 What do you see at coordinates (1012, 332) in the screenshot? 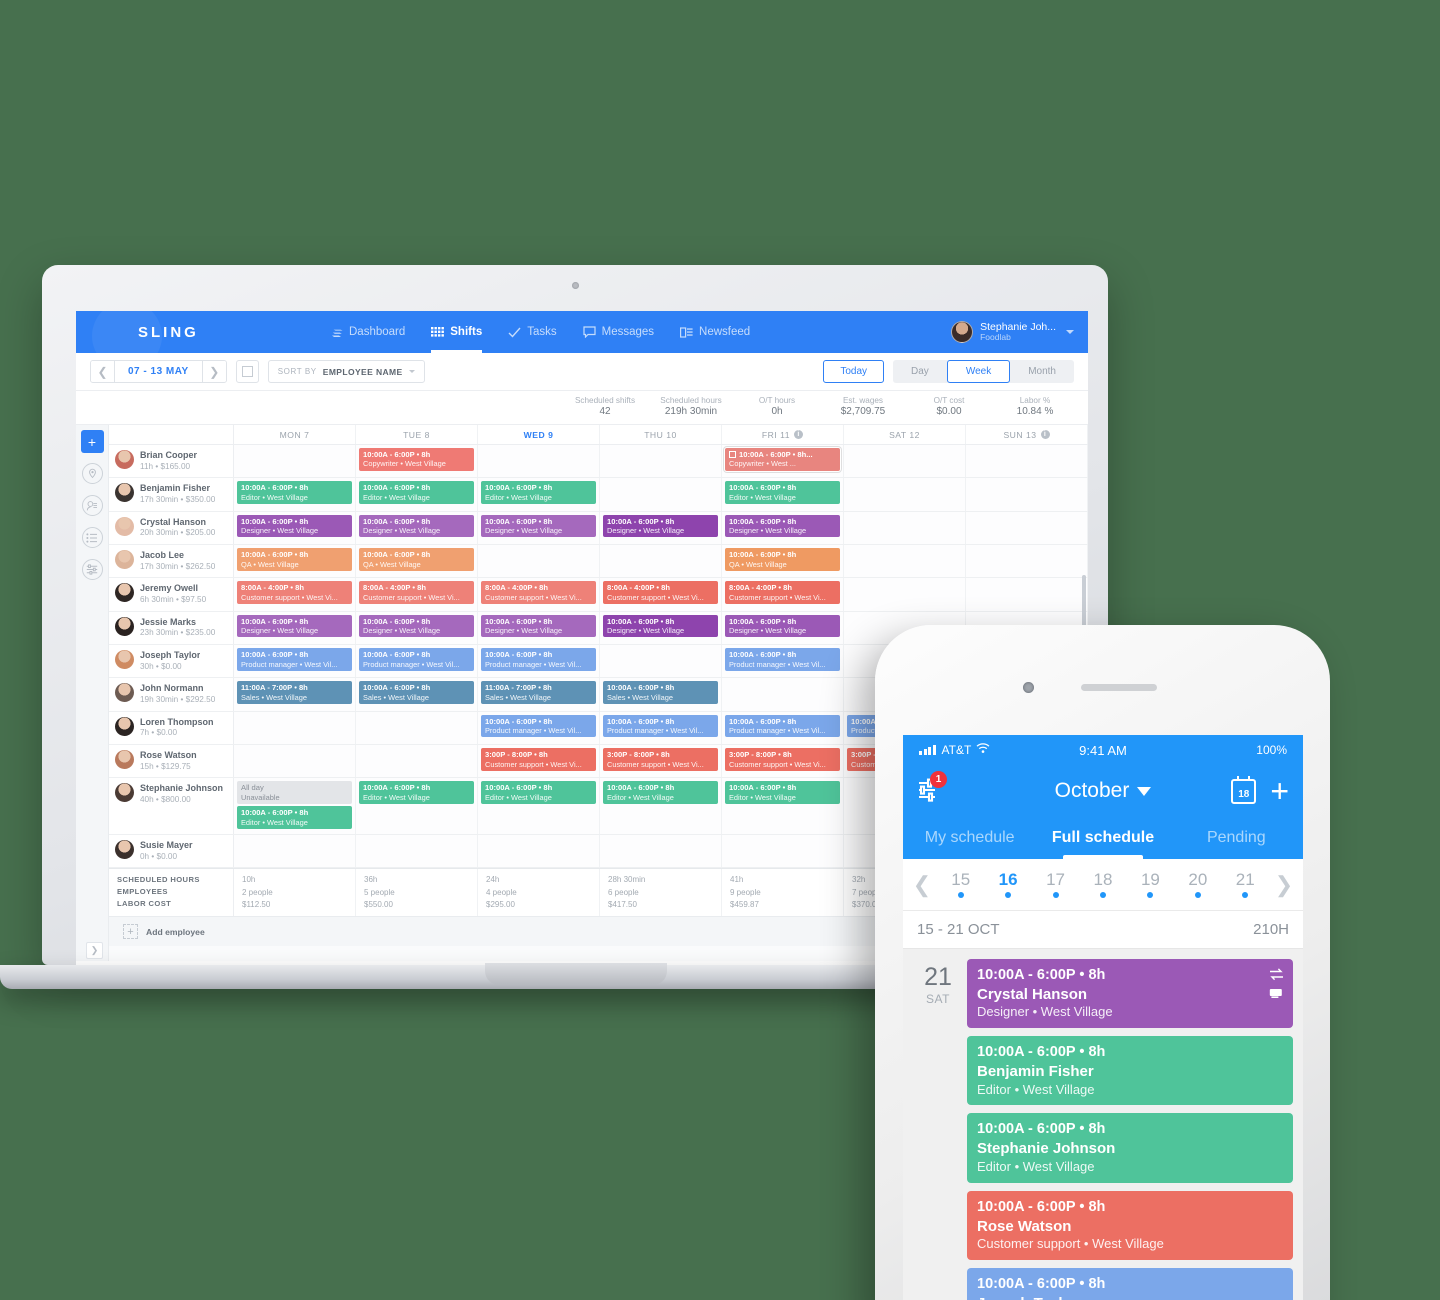
I see `user-menu: Stephanie Joh... Foodlab` at bounding box center [1012, 332].